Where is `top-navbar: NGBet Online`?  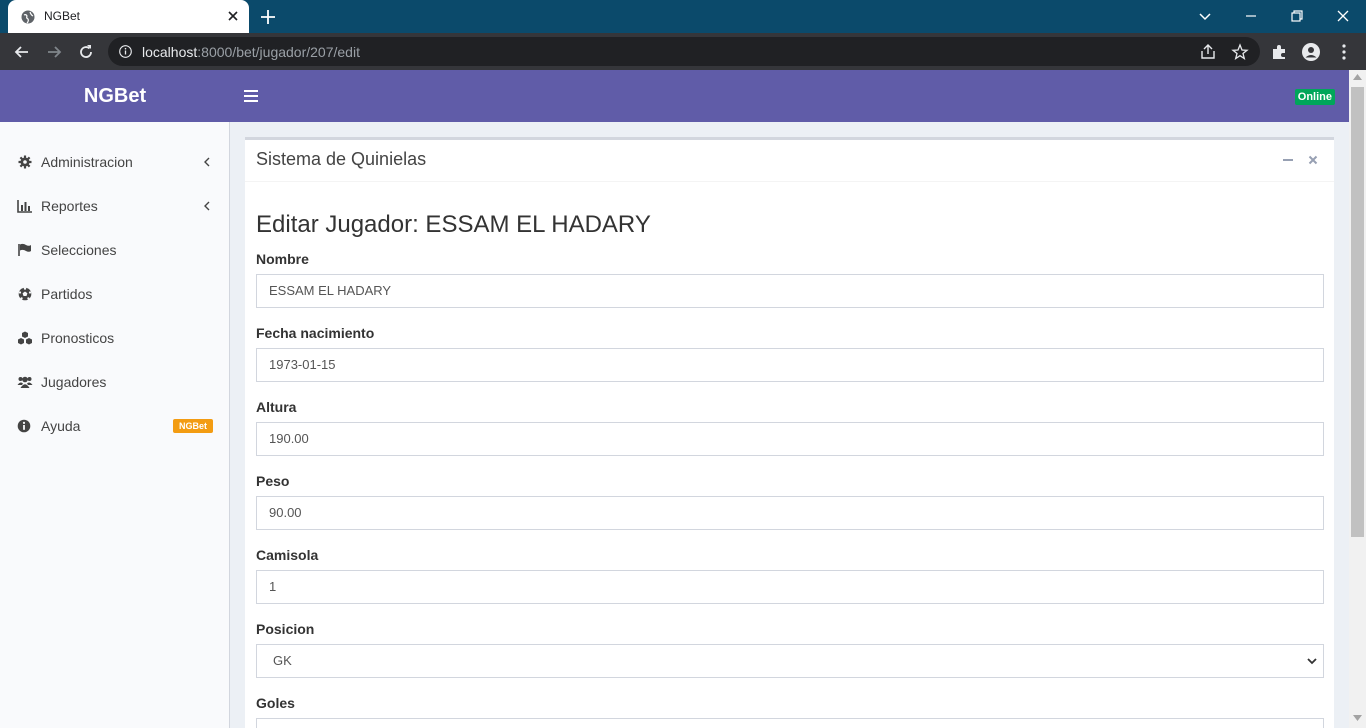
top-navbar: NGBet Online is located at coordinates (674, 96).